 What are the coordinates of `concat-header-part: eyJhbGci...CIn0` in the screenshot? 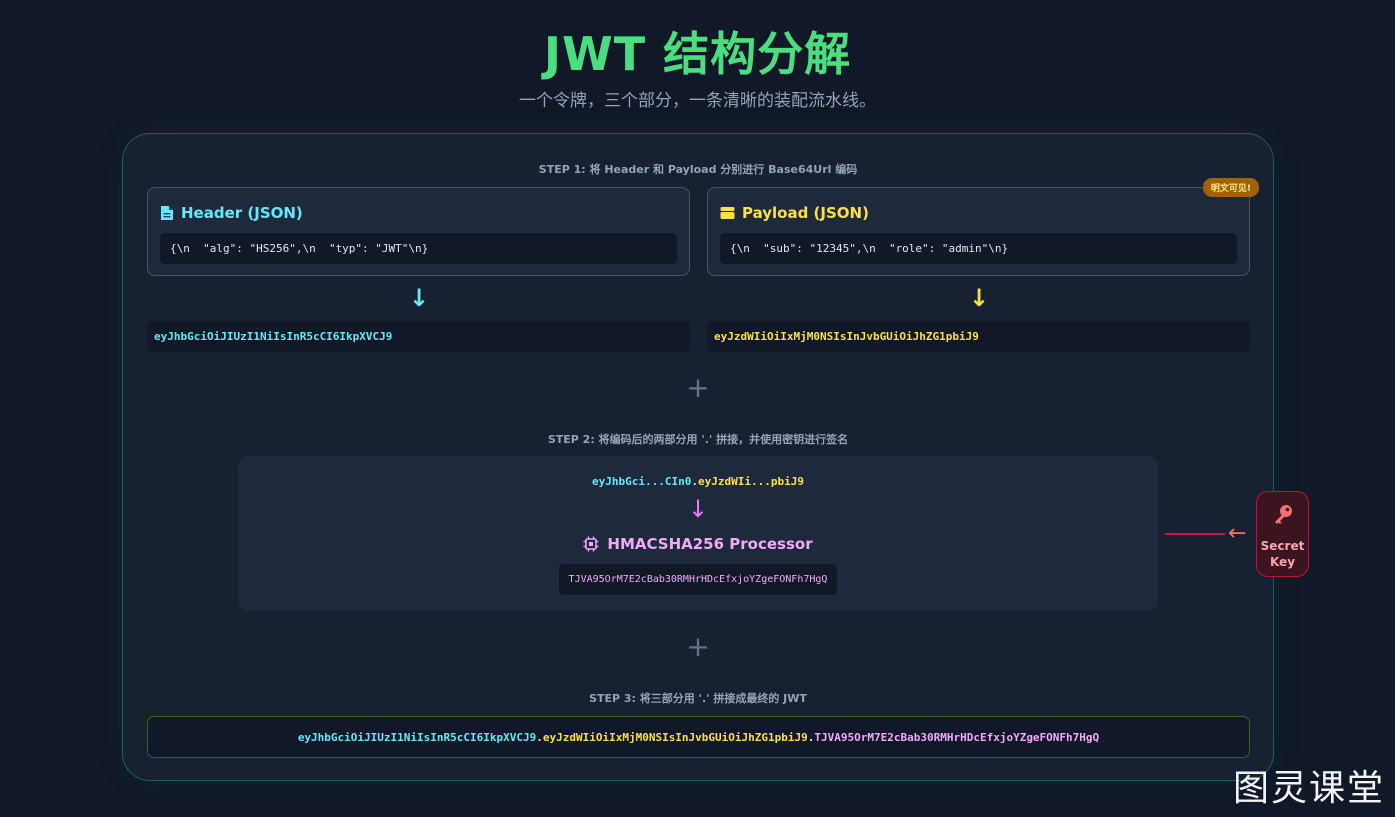 It's located at (642, 481).